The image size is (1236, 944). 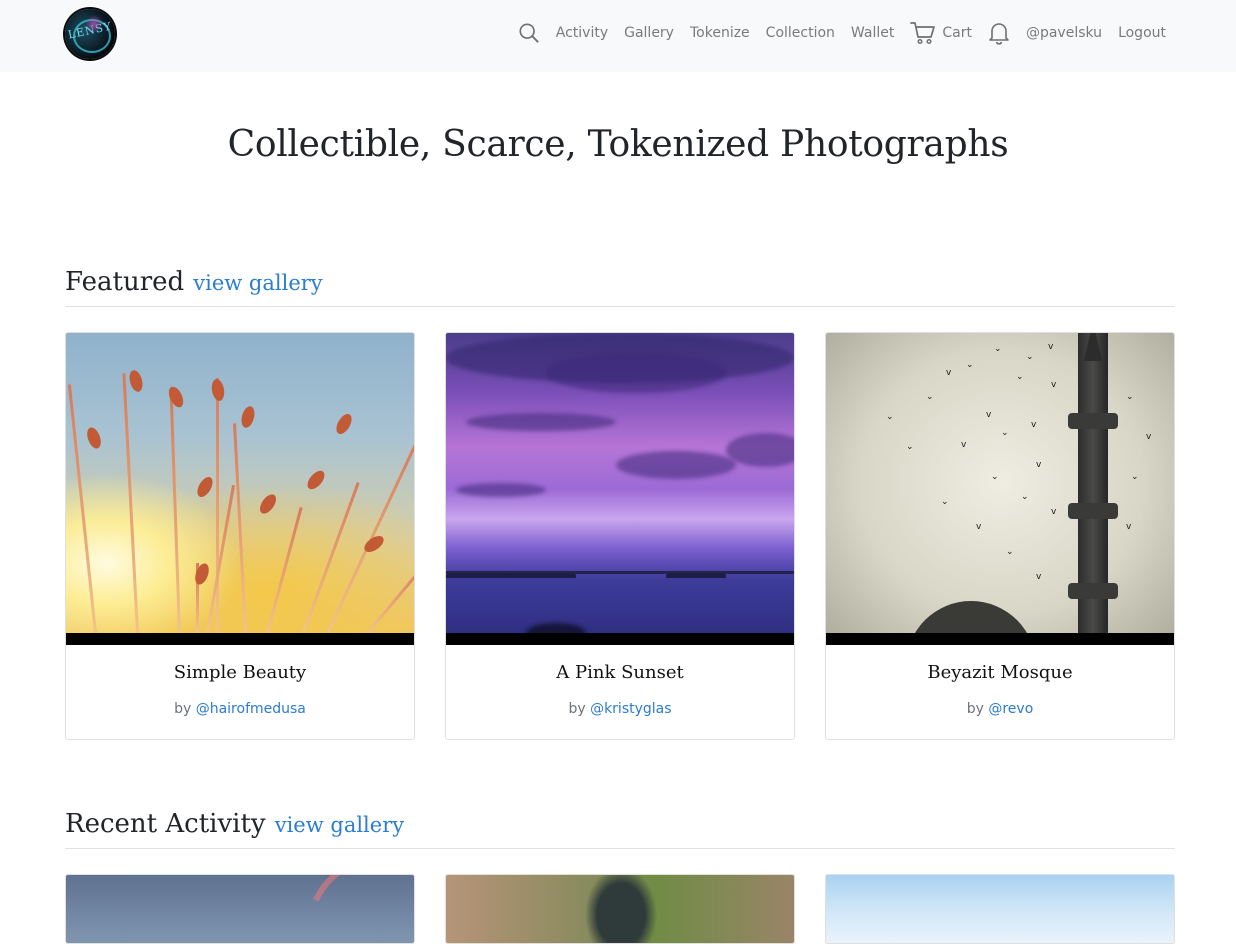 I want to click on photo-card: Simple Beauty by @hairofmedusa, so click(x=240, y=536).